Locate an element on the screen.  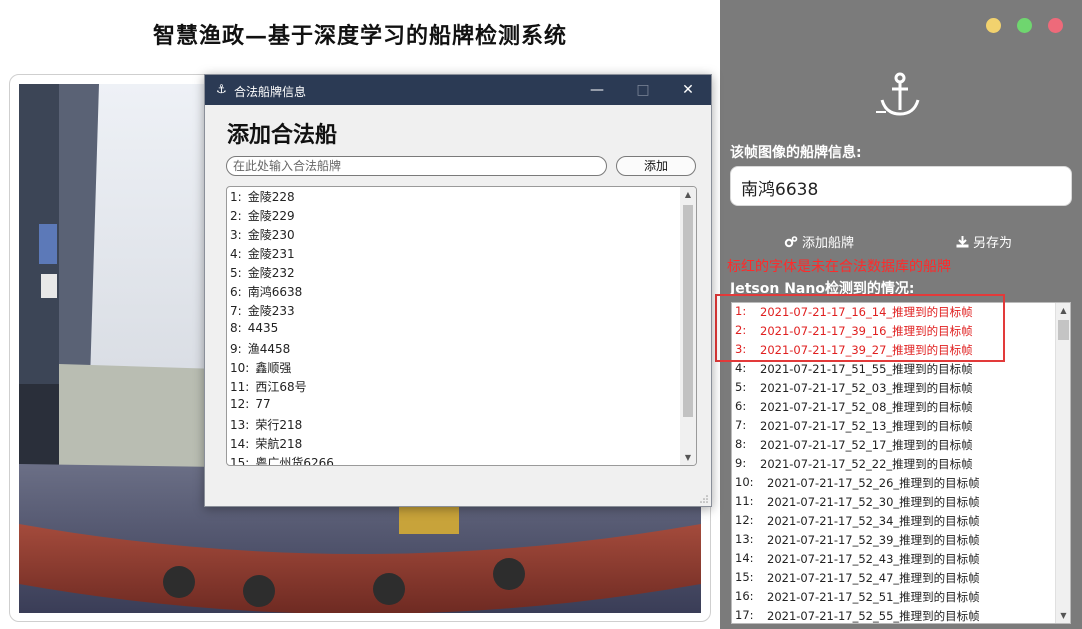
plate-list-item: 4: 金陵231 is located at coordinates (262, 254).